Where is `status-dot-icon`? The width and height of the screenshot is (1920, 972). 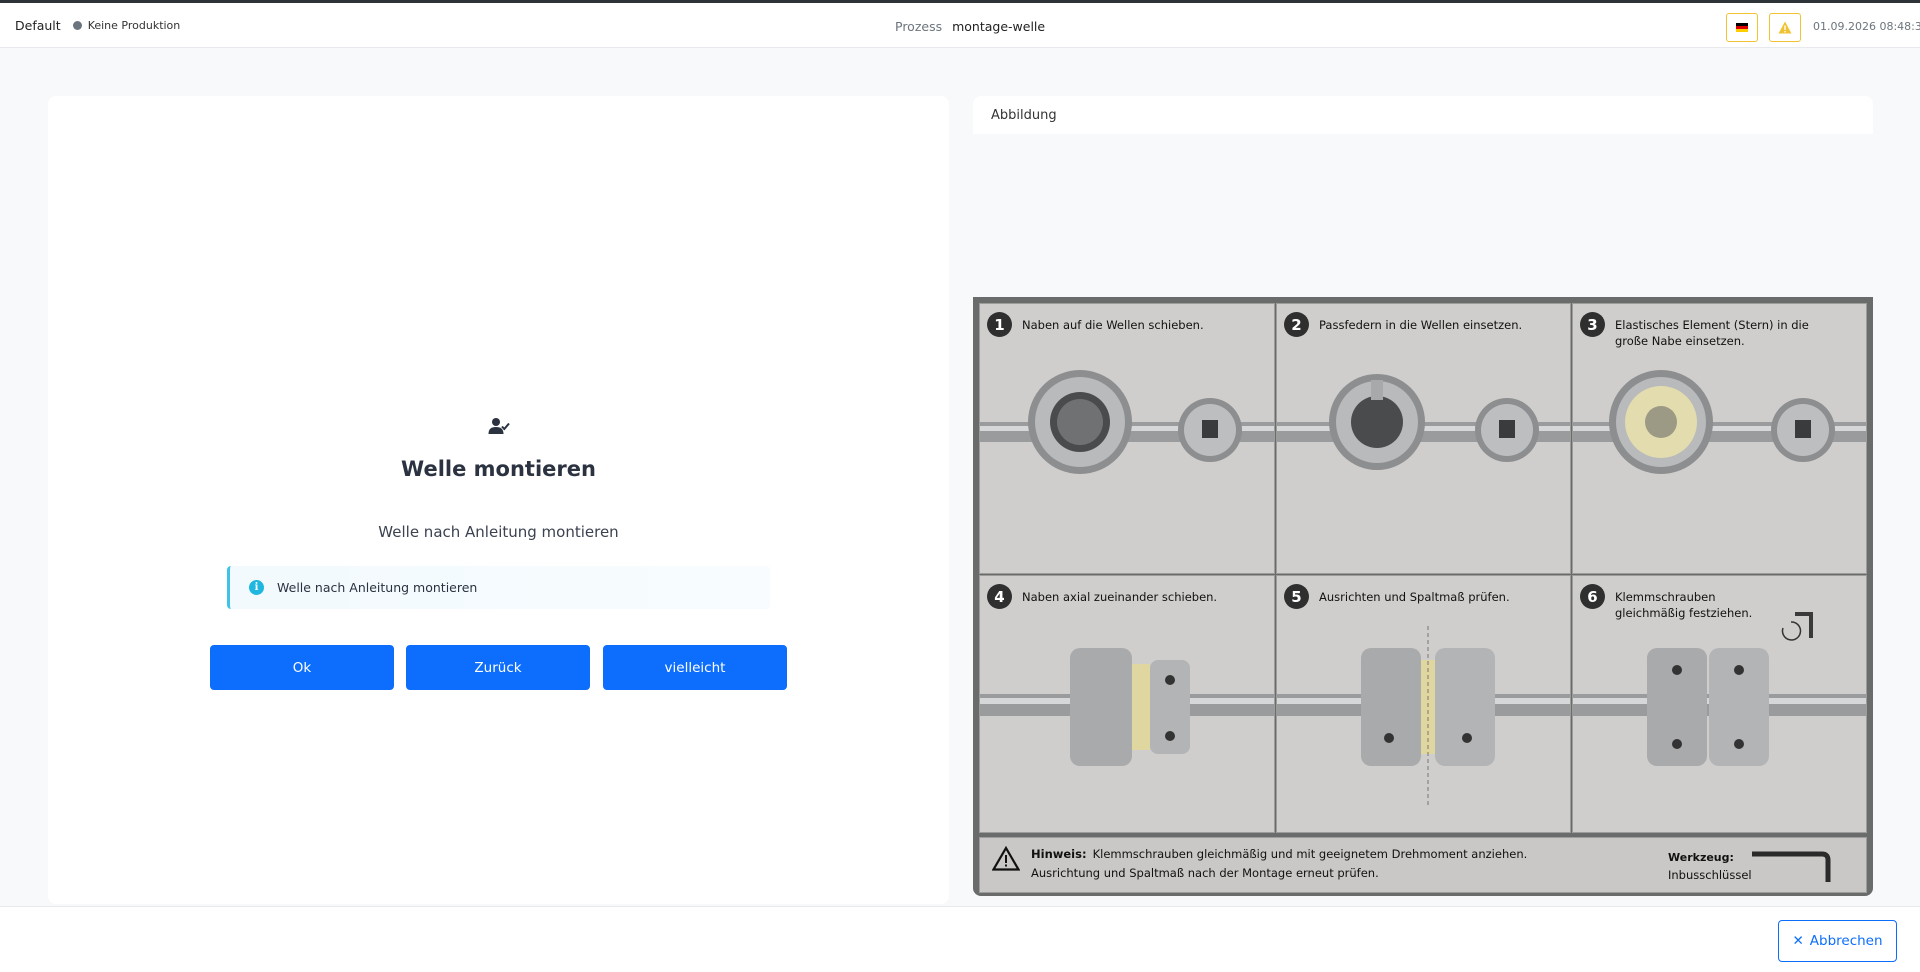
status-dot-icon is located at coordinates (77, 25).